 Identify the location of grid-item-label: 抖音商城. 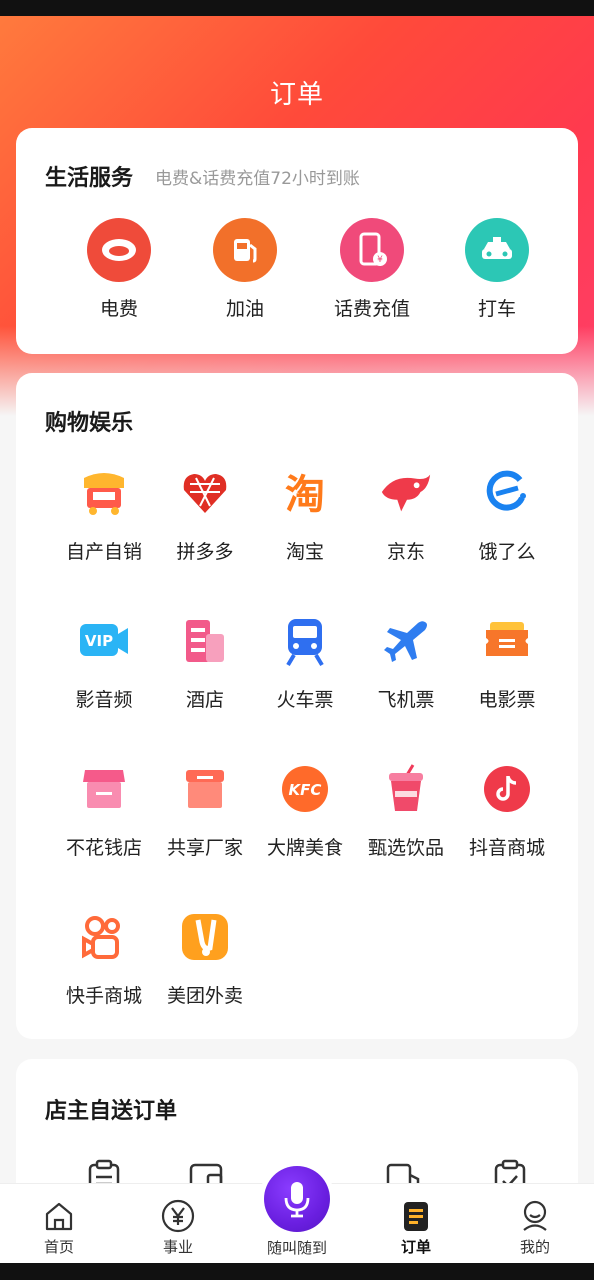
(506, 848).